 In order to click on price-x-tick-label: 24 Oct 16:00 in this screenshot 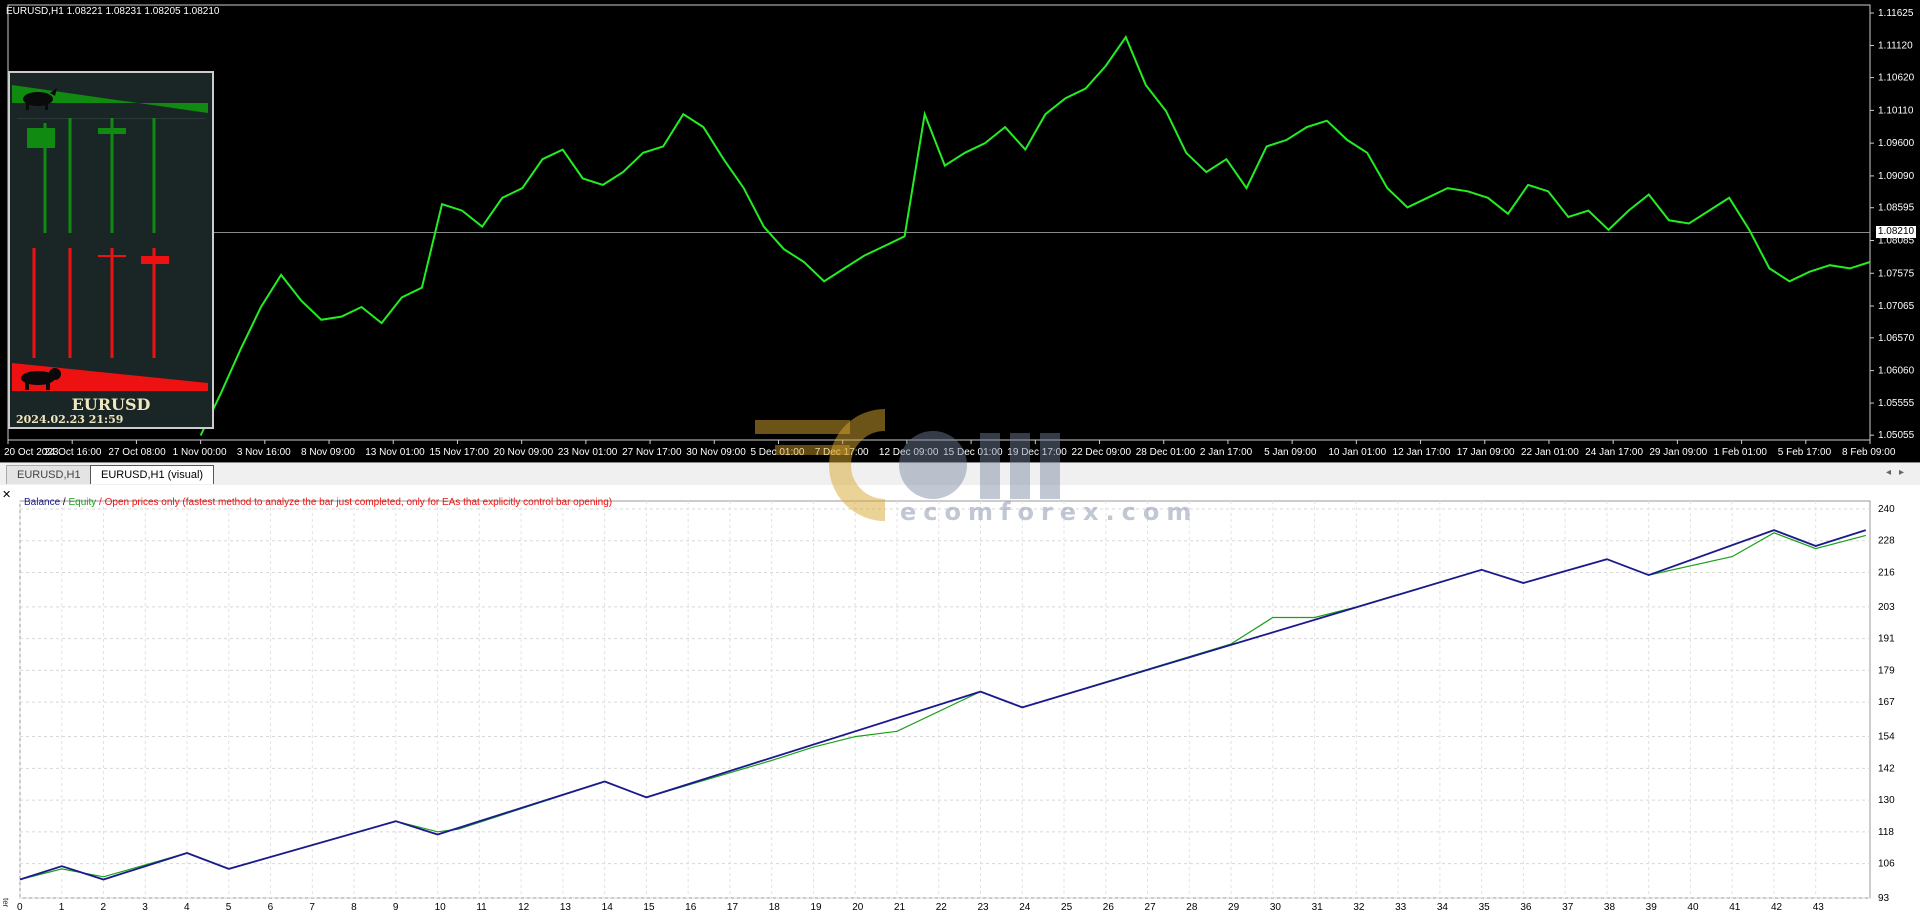, I will do `click(73, 452)`.